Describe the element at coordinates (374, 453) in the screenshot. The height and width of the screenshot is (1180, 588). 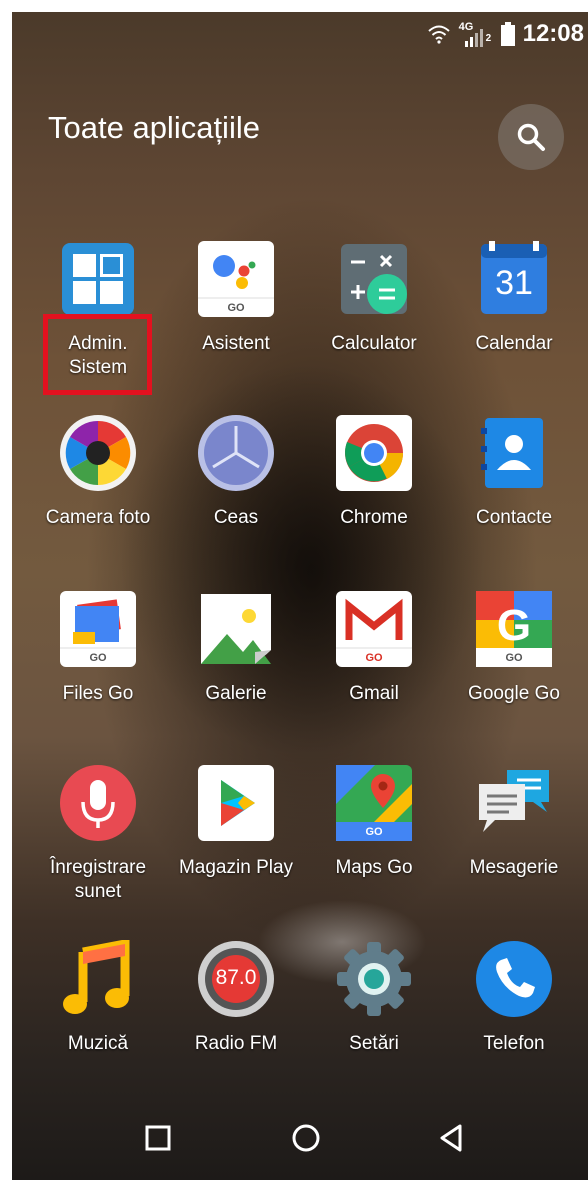
I see `chrome-icon` at that location.